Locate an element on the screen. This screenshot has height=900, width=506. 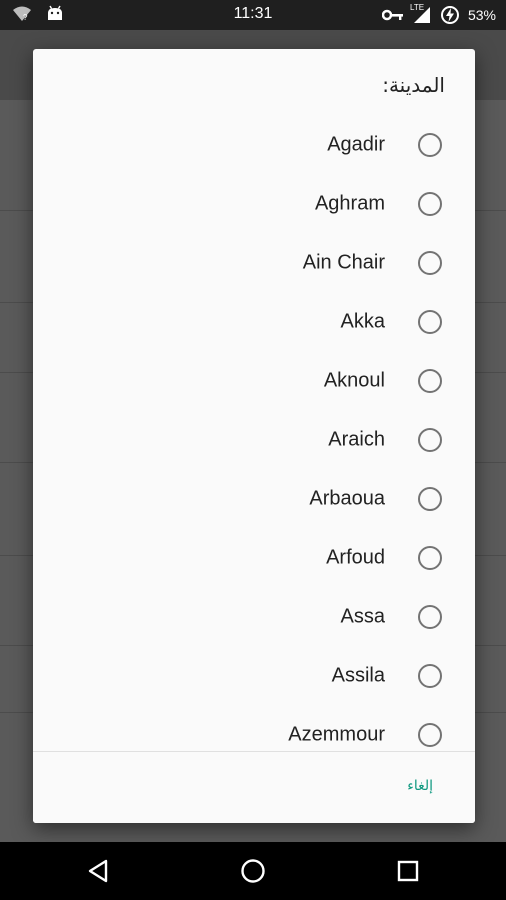
city-option-label: Assila is located at coordinates (358, 675).